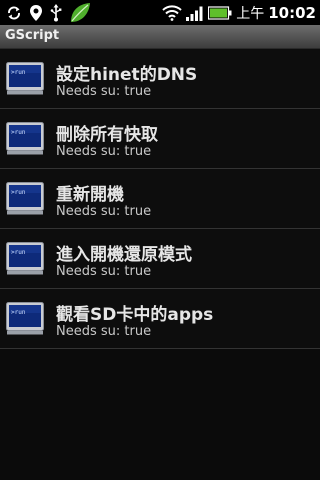 The height and width of the screenshot is (480, 320). Describe the element at coordinates (124, 255) in the screenshot. I see `script-title: 進入開機還原模式` at that location.